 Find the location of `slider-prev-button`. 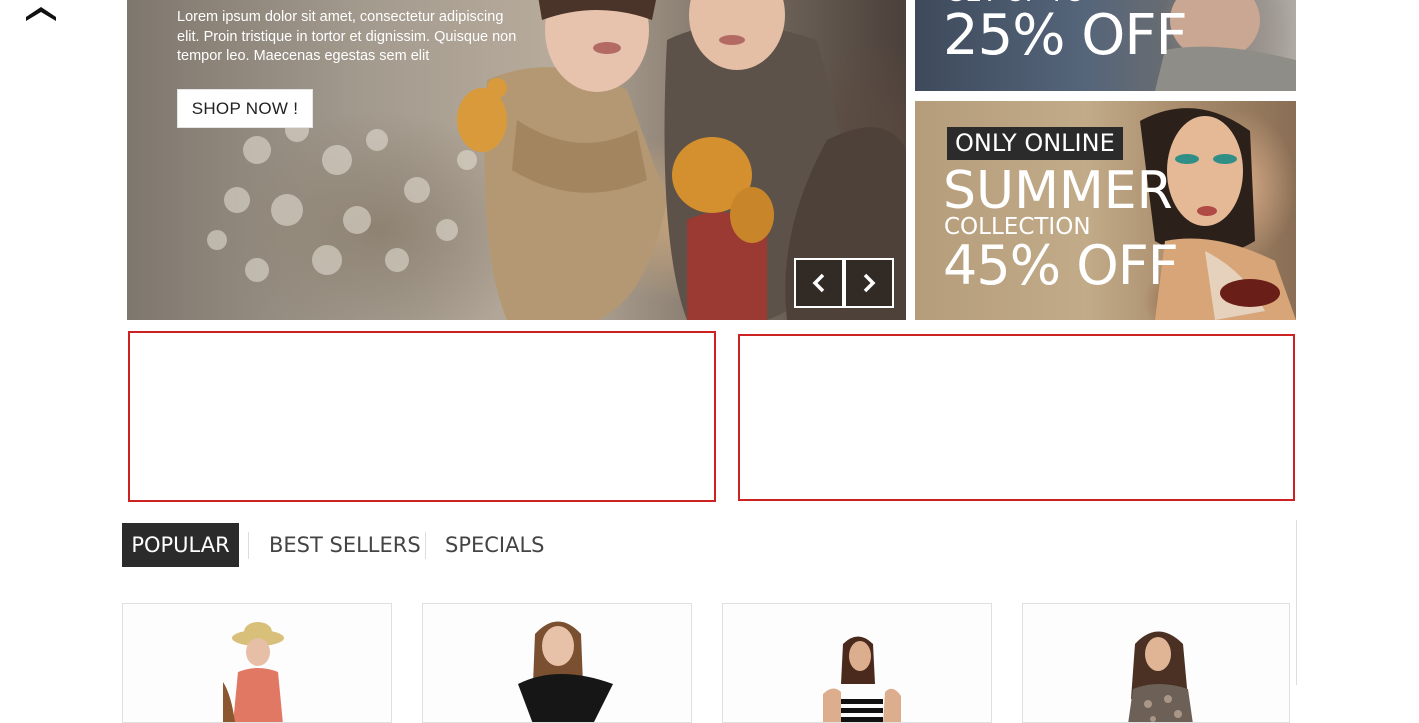

slider-prev-button is located at coordinates (819, 283).